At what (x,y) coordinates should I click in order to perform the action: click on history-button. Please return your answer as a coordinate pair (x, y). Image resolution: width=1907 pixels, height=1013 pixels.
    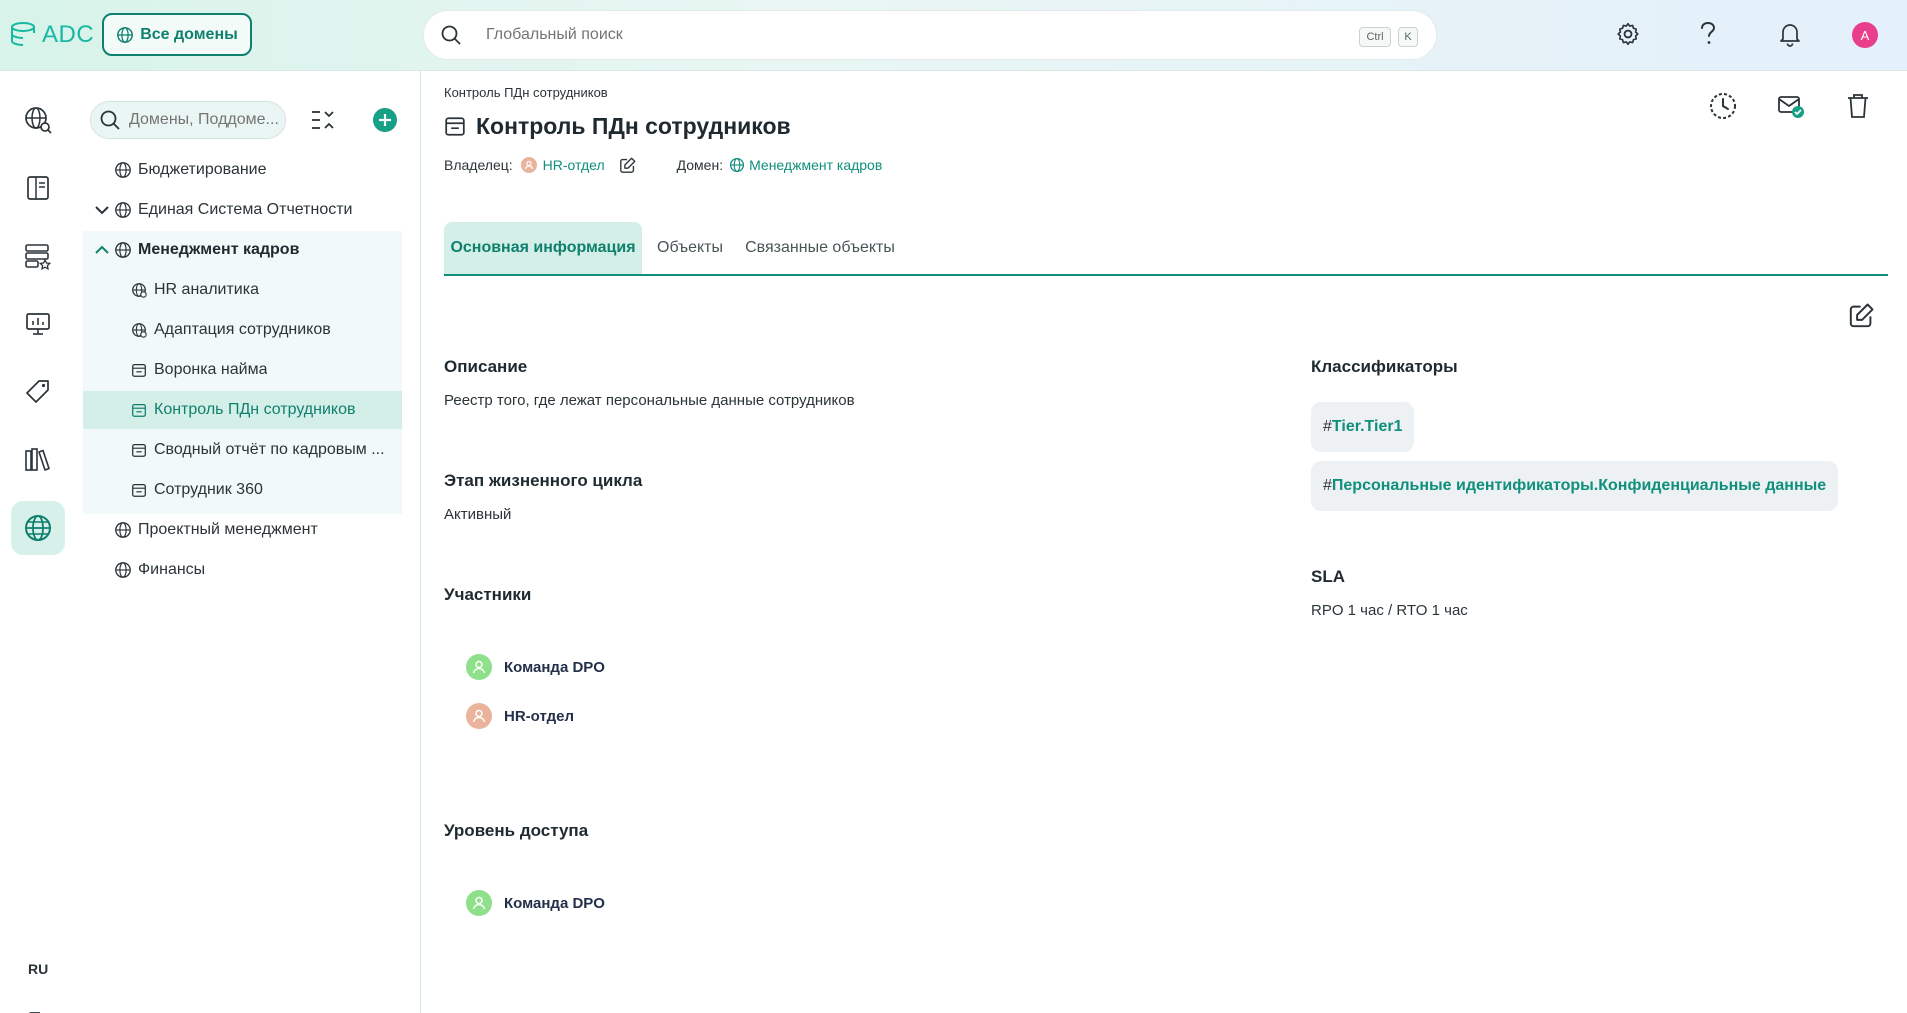
    Looking at the image, I should click on (1723, 106).